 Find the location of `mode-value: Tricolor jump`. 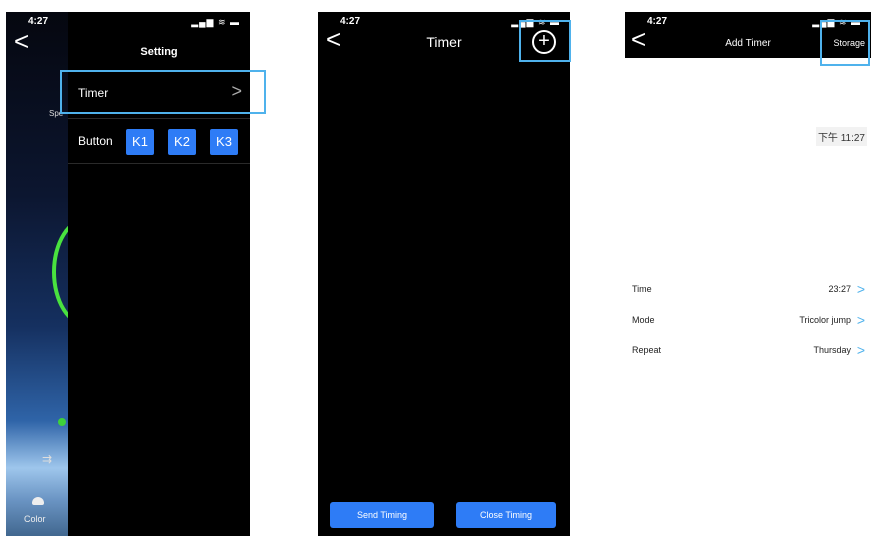

mode-value: Tricolor jump is located at coordinates (825, 320).